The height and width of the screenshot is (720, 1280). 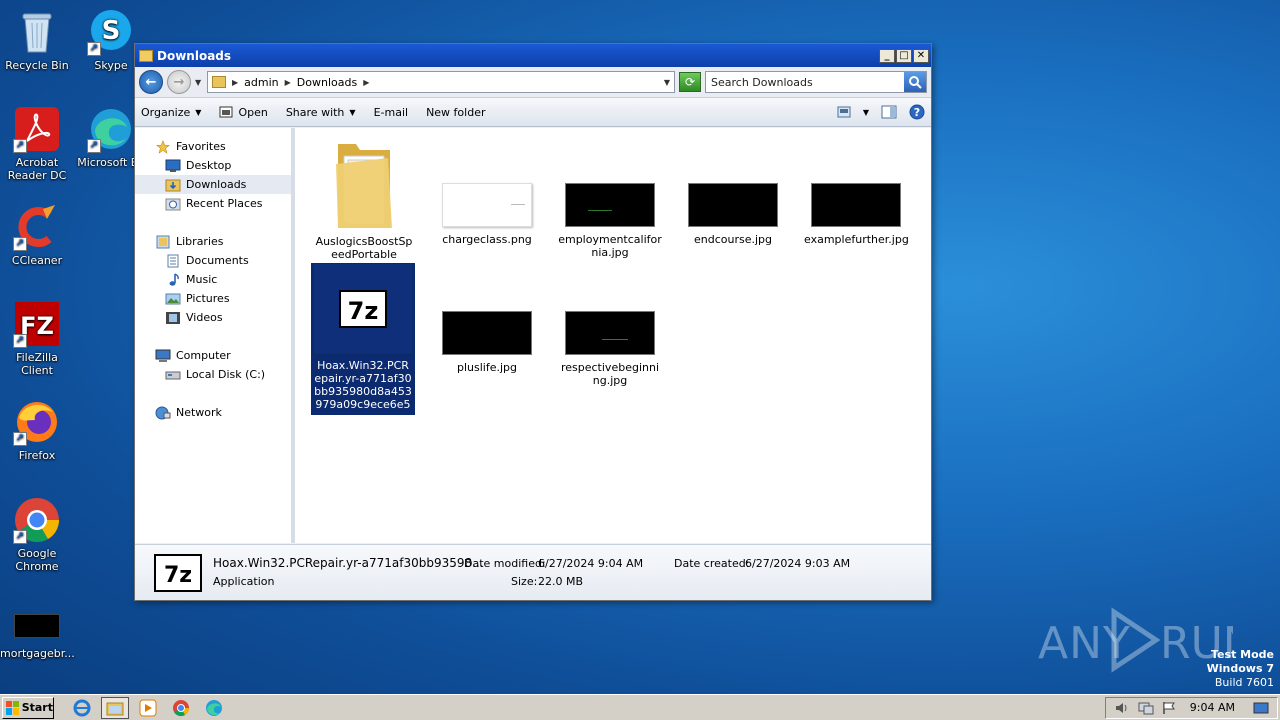 I want to click on documents-icon, so click(x=173, y=260).